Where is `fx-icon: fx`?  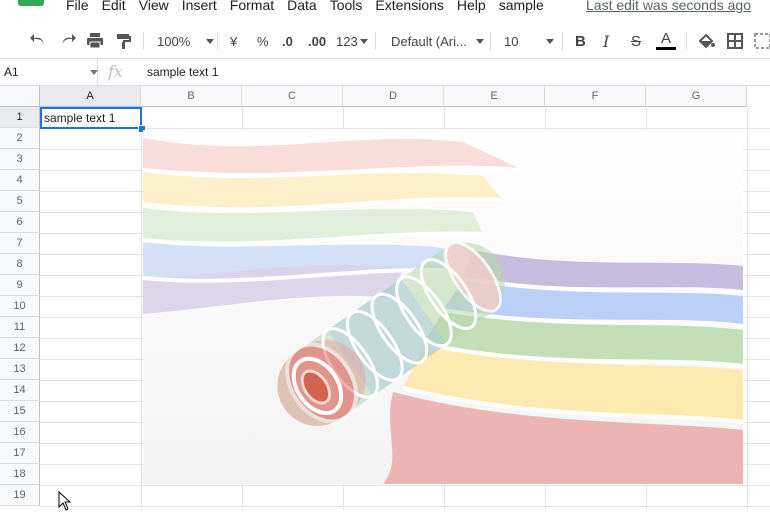 fx-icon: fx is located at coordinates (115, 71).